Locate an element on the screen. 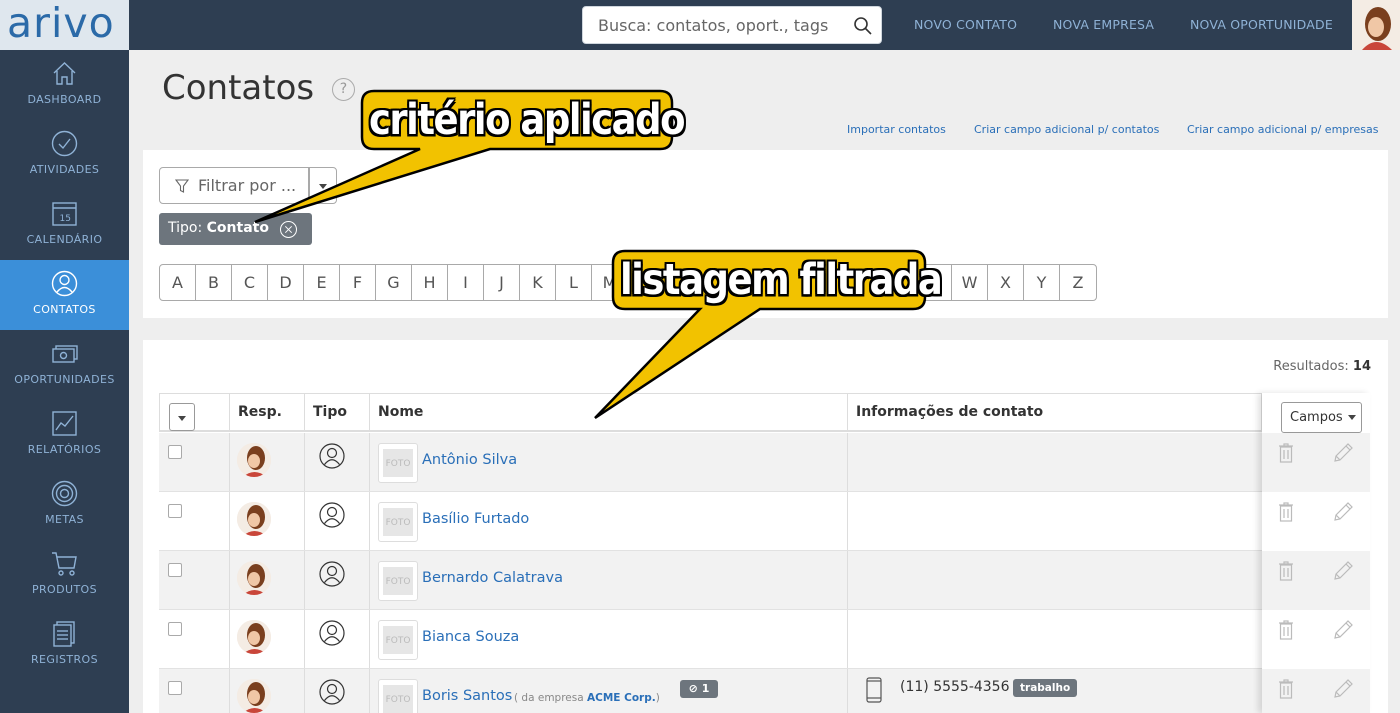 The height and width of the screenshot is (713, 1400). alphabet-letter-d: D is located at coordinates (286, 282).